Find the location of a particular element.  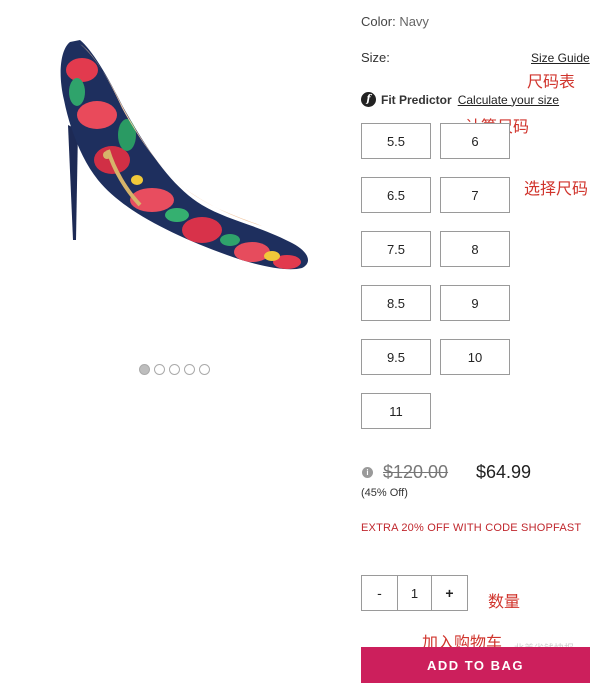

gallery-dots is located at coordinates (174, 369).